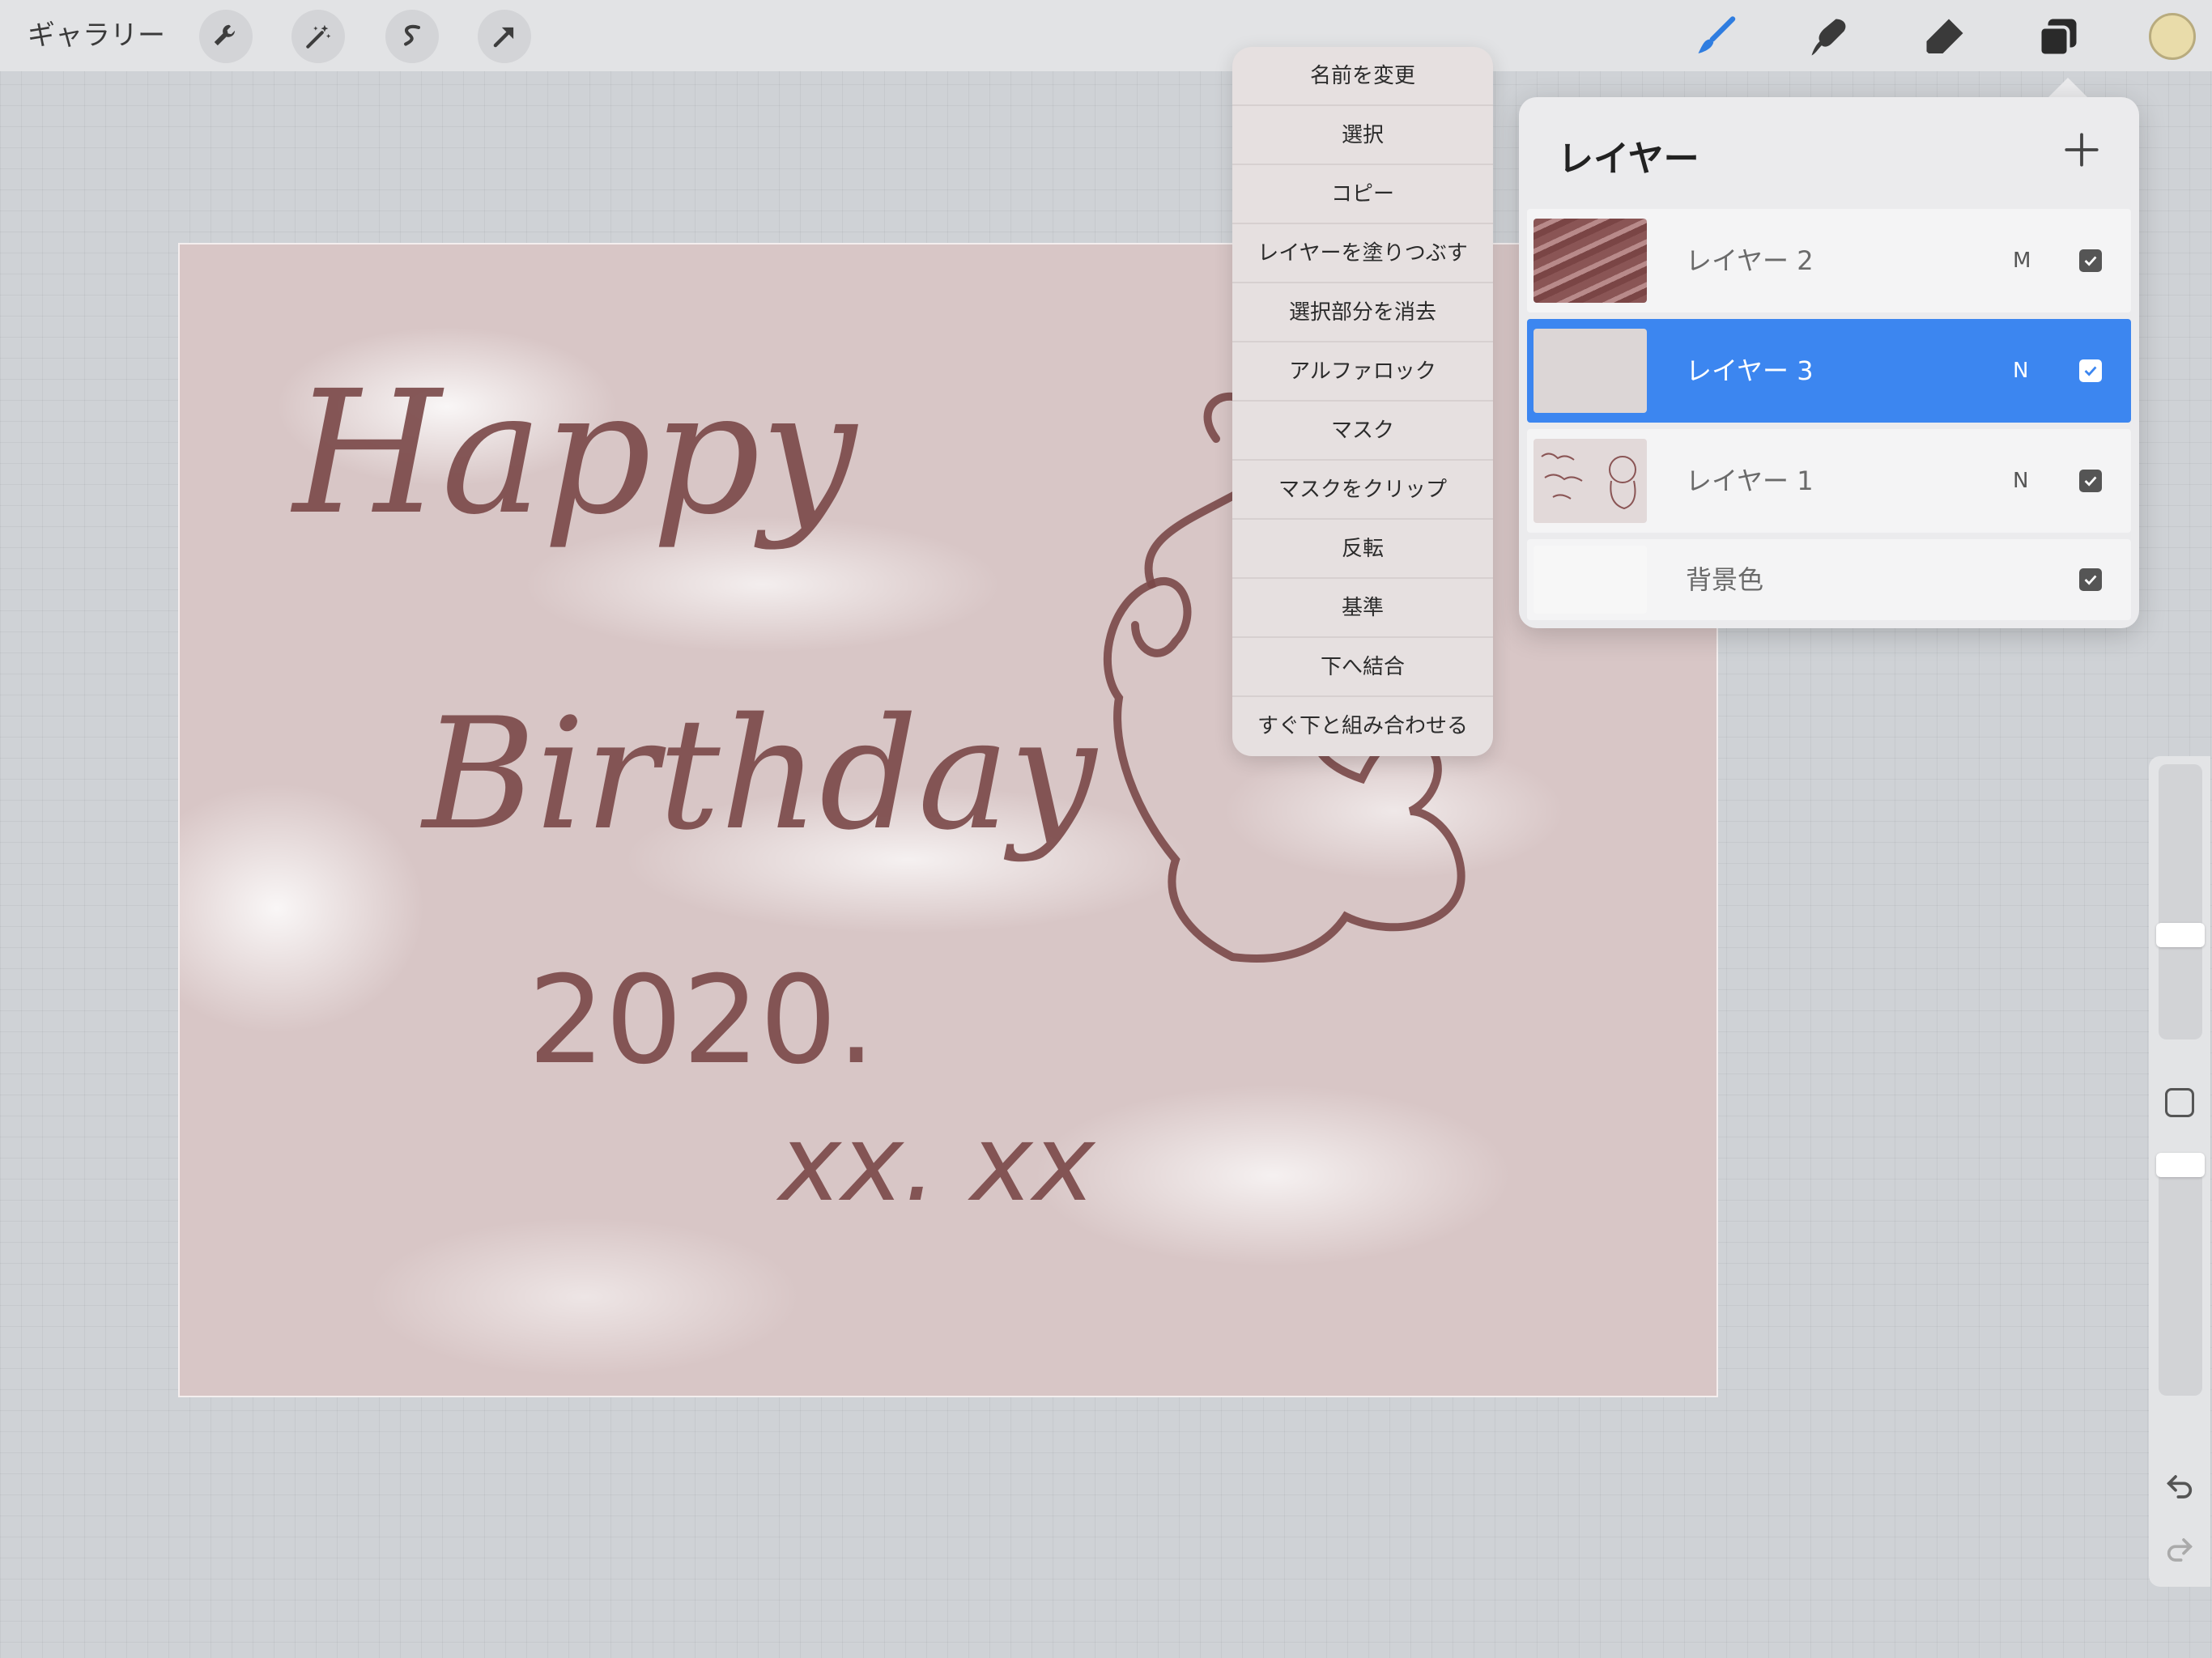  I want to click on canvas-text-line: Happy, so click(574, 453).